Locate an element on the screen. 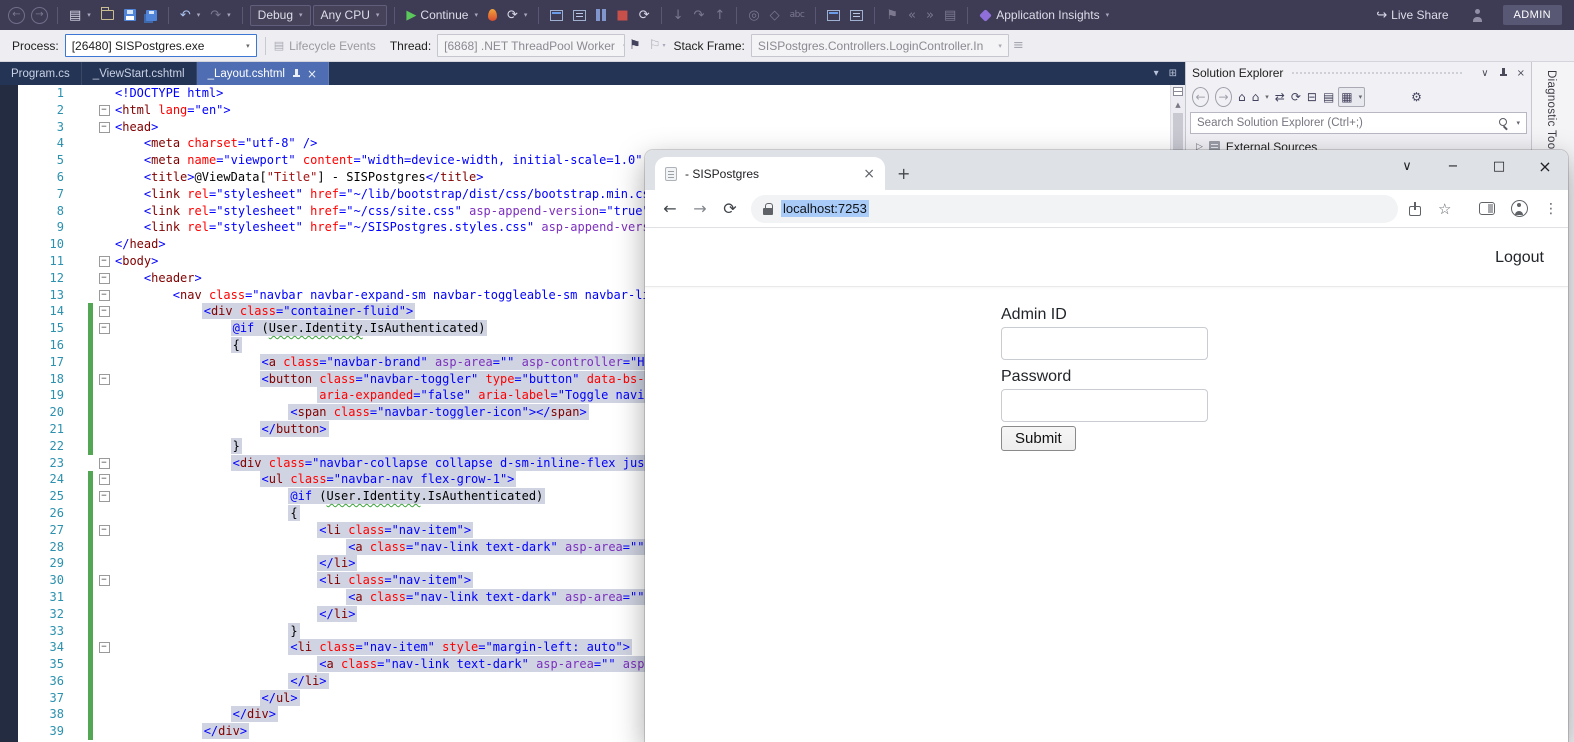 The height and width of the screenshot is (742, 1574). submit-button: Submit is located at coordinates (1038, 438).